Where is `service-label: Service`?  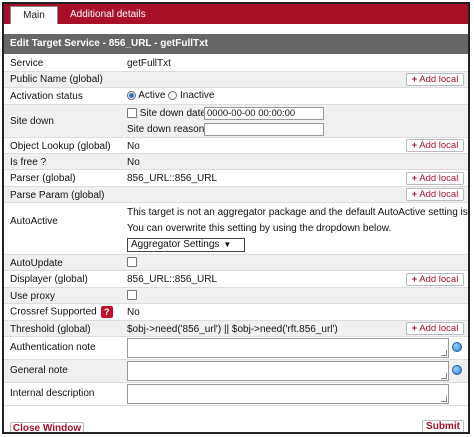
service-label: Service is located at coordinates (27, 63).